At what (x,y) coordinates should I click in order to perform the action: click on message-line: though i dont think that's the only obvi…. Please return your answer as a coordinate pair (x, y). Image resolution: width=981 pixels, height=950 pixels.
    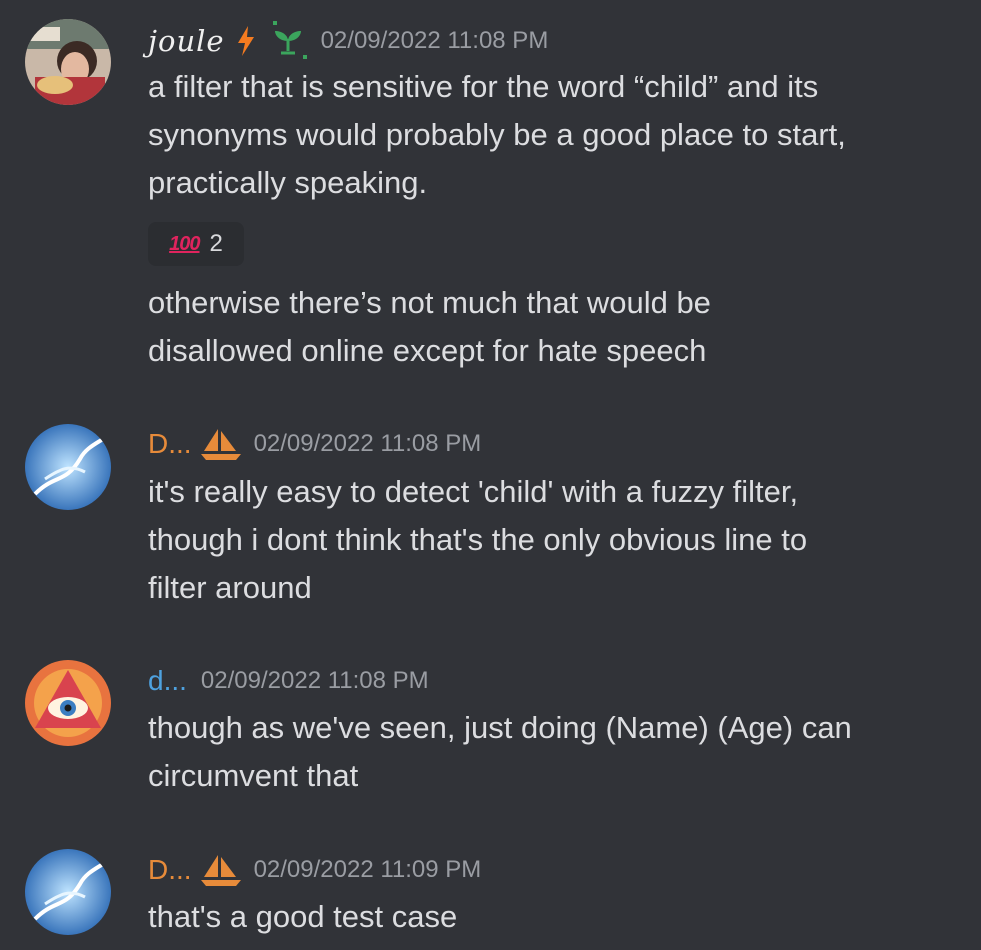
    Looking at the image, I should click on (478, 539).